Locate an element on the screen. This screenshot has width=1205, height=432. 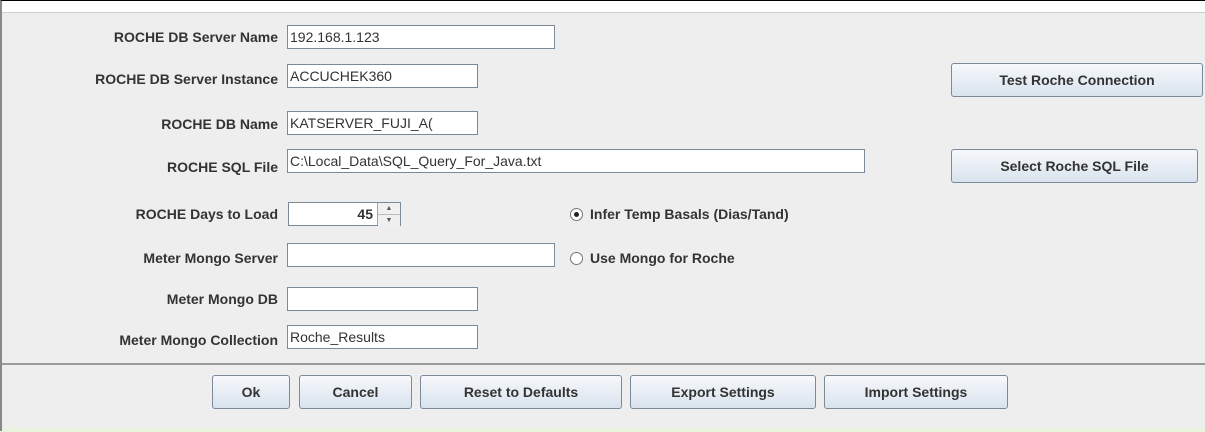
mongo-collection-label: Meter Mongo Collection is located at coordinates (198, 340).